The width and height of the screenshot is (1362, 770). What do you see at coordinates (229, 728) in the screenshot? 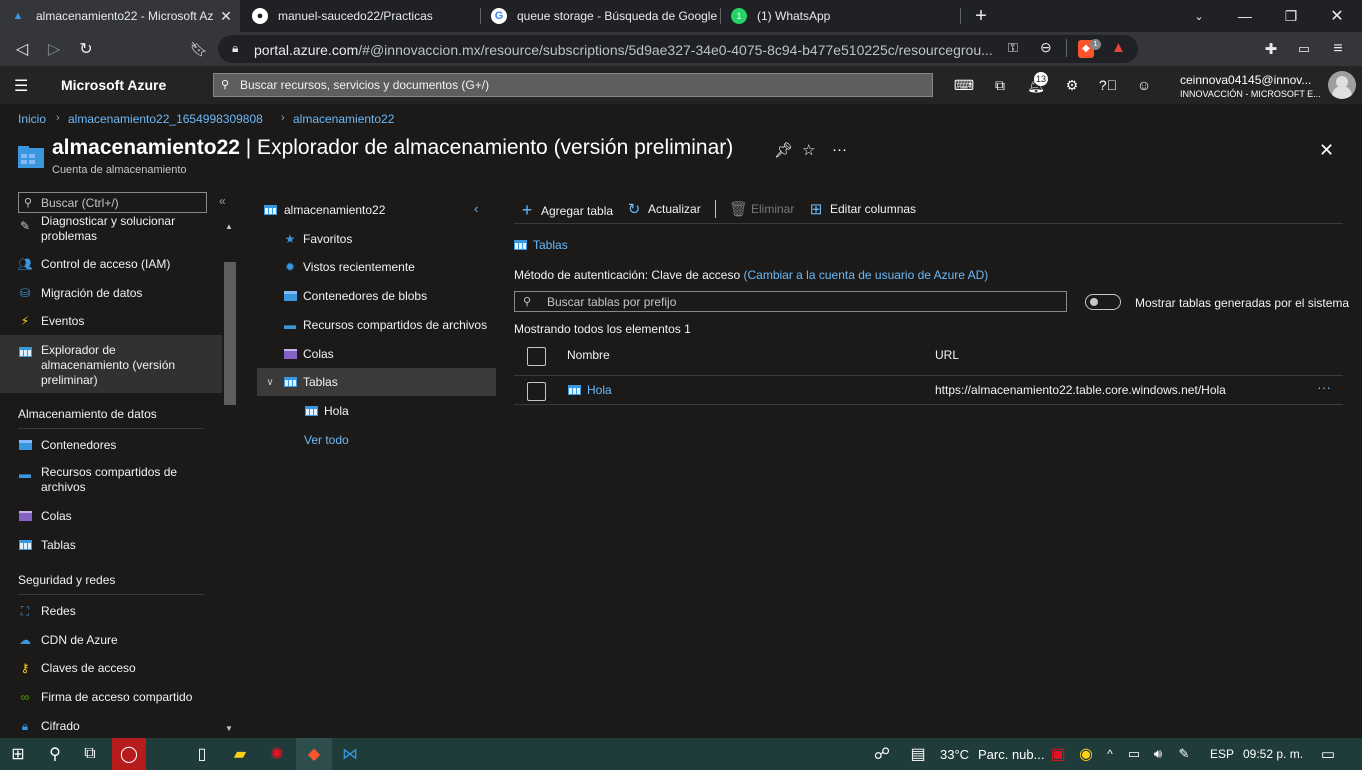
I see `scroll-down-icon: ▼` at bounding box center [229, 728].